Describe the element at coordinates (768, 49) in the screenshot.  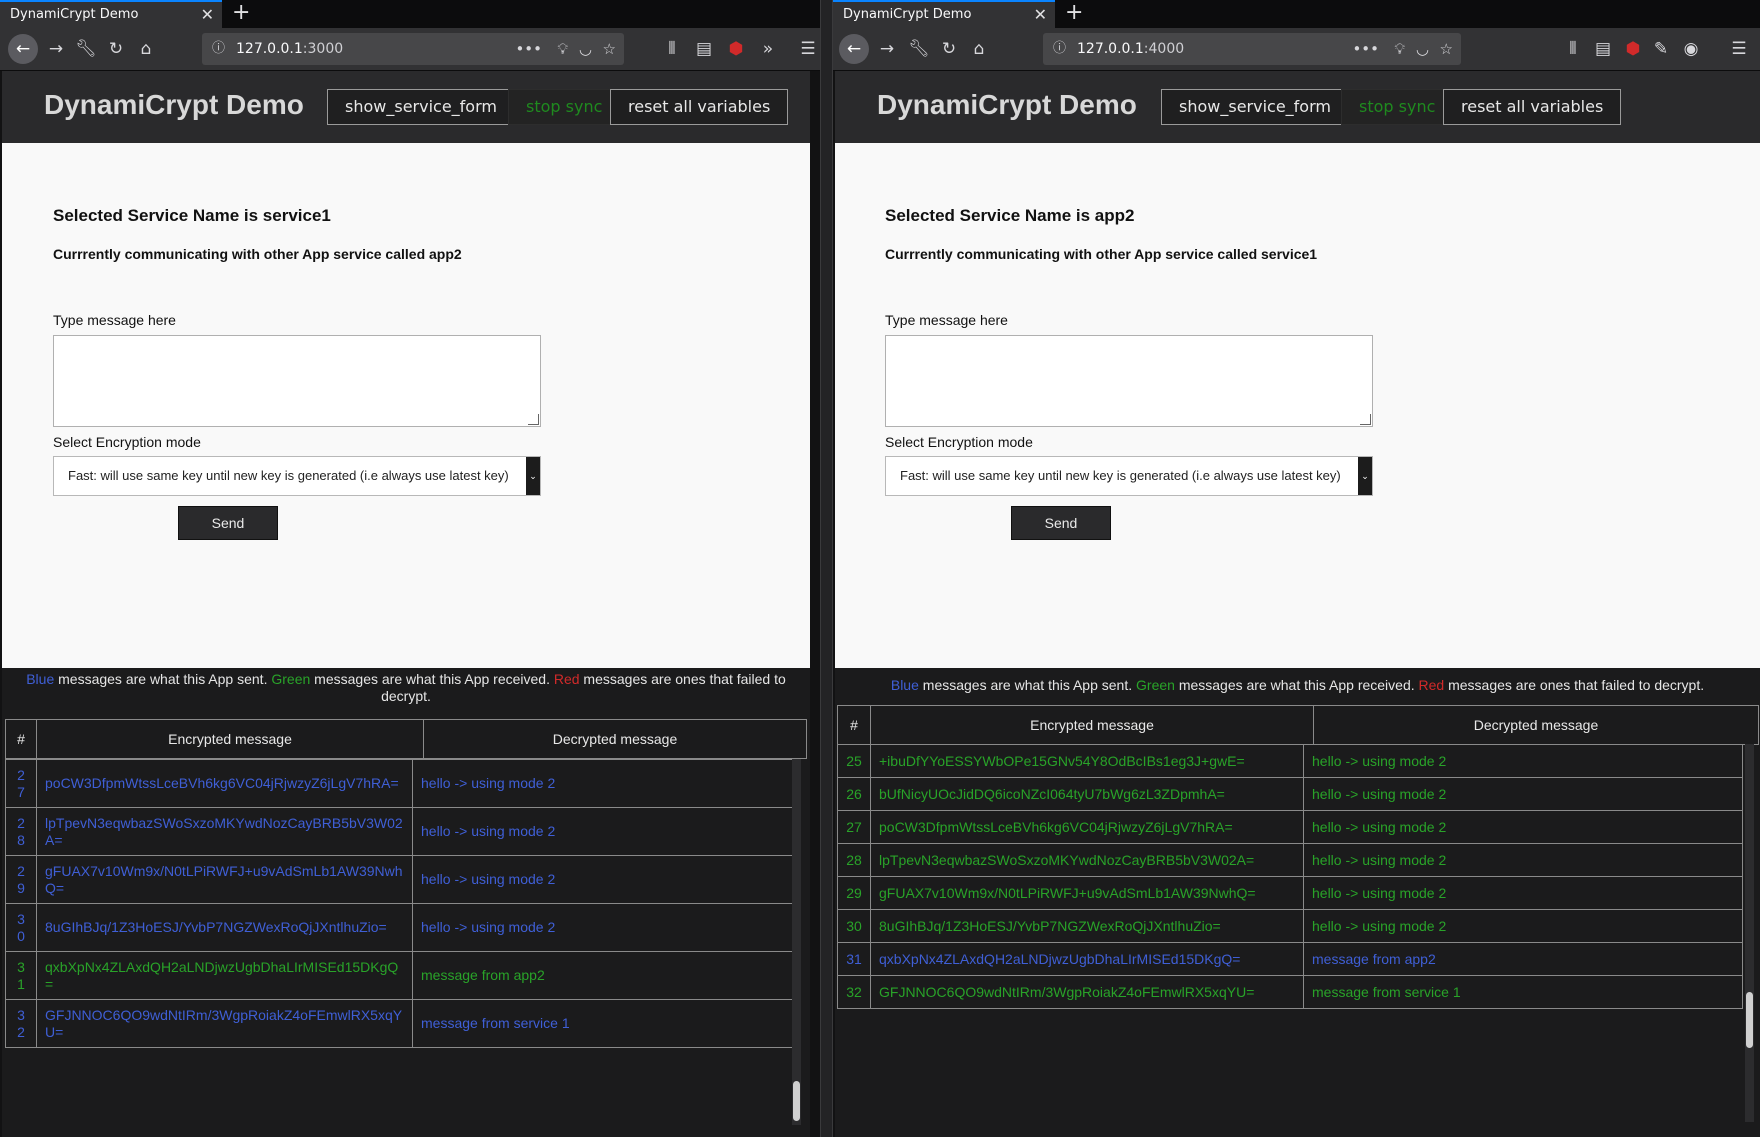
I see `overflow-icon: »` at that location.